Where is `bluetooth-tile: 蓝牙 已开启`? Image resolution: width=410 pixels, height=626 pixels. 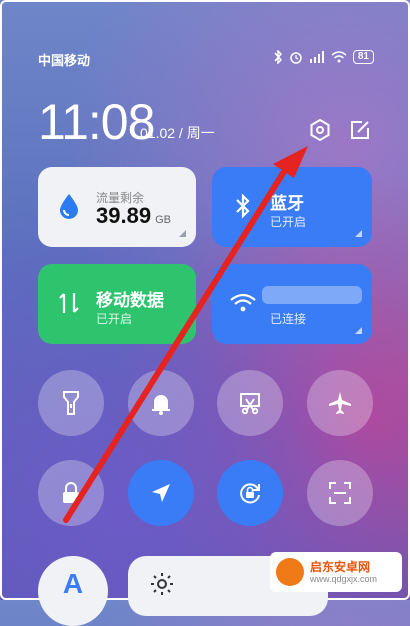 bluetooth-tile: 蓝牙 已开启 is located at coordinates (292, 207).